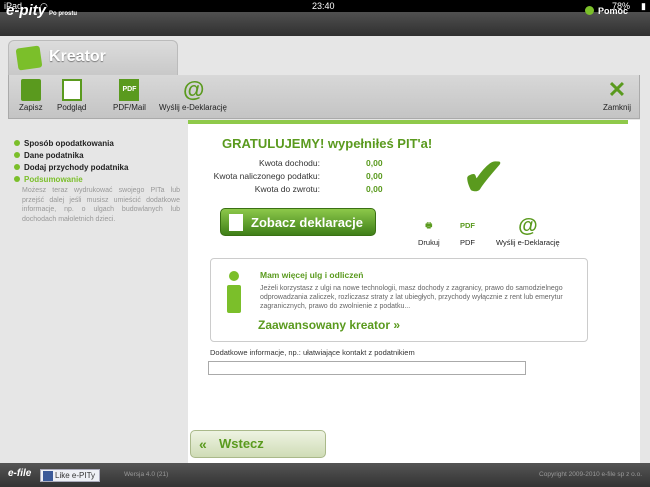 The width and height of the screenshot is (650, 487). Describe the element at coordinates (467, 231) in the screenshot. I see `pdf-button: PDF PDF` at that location.